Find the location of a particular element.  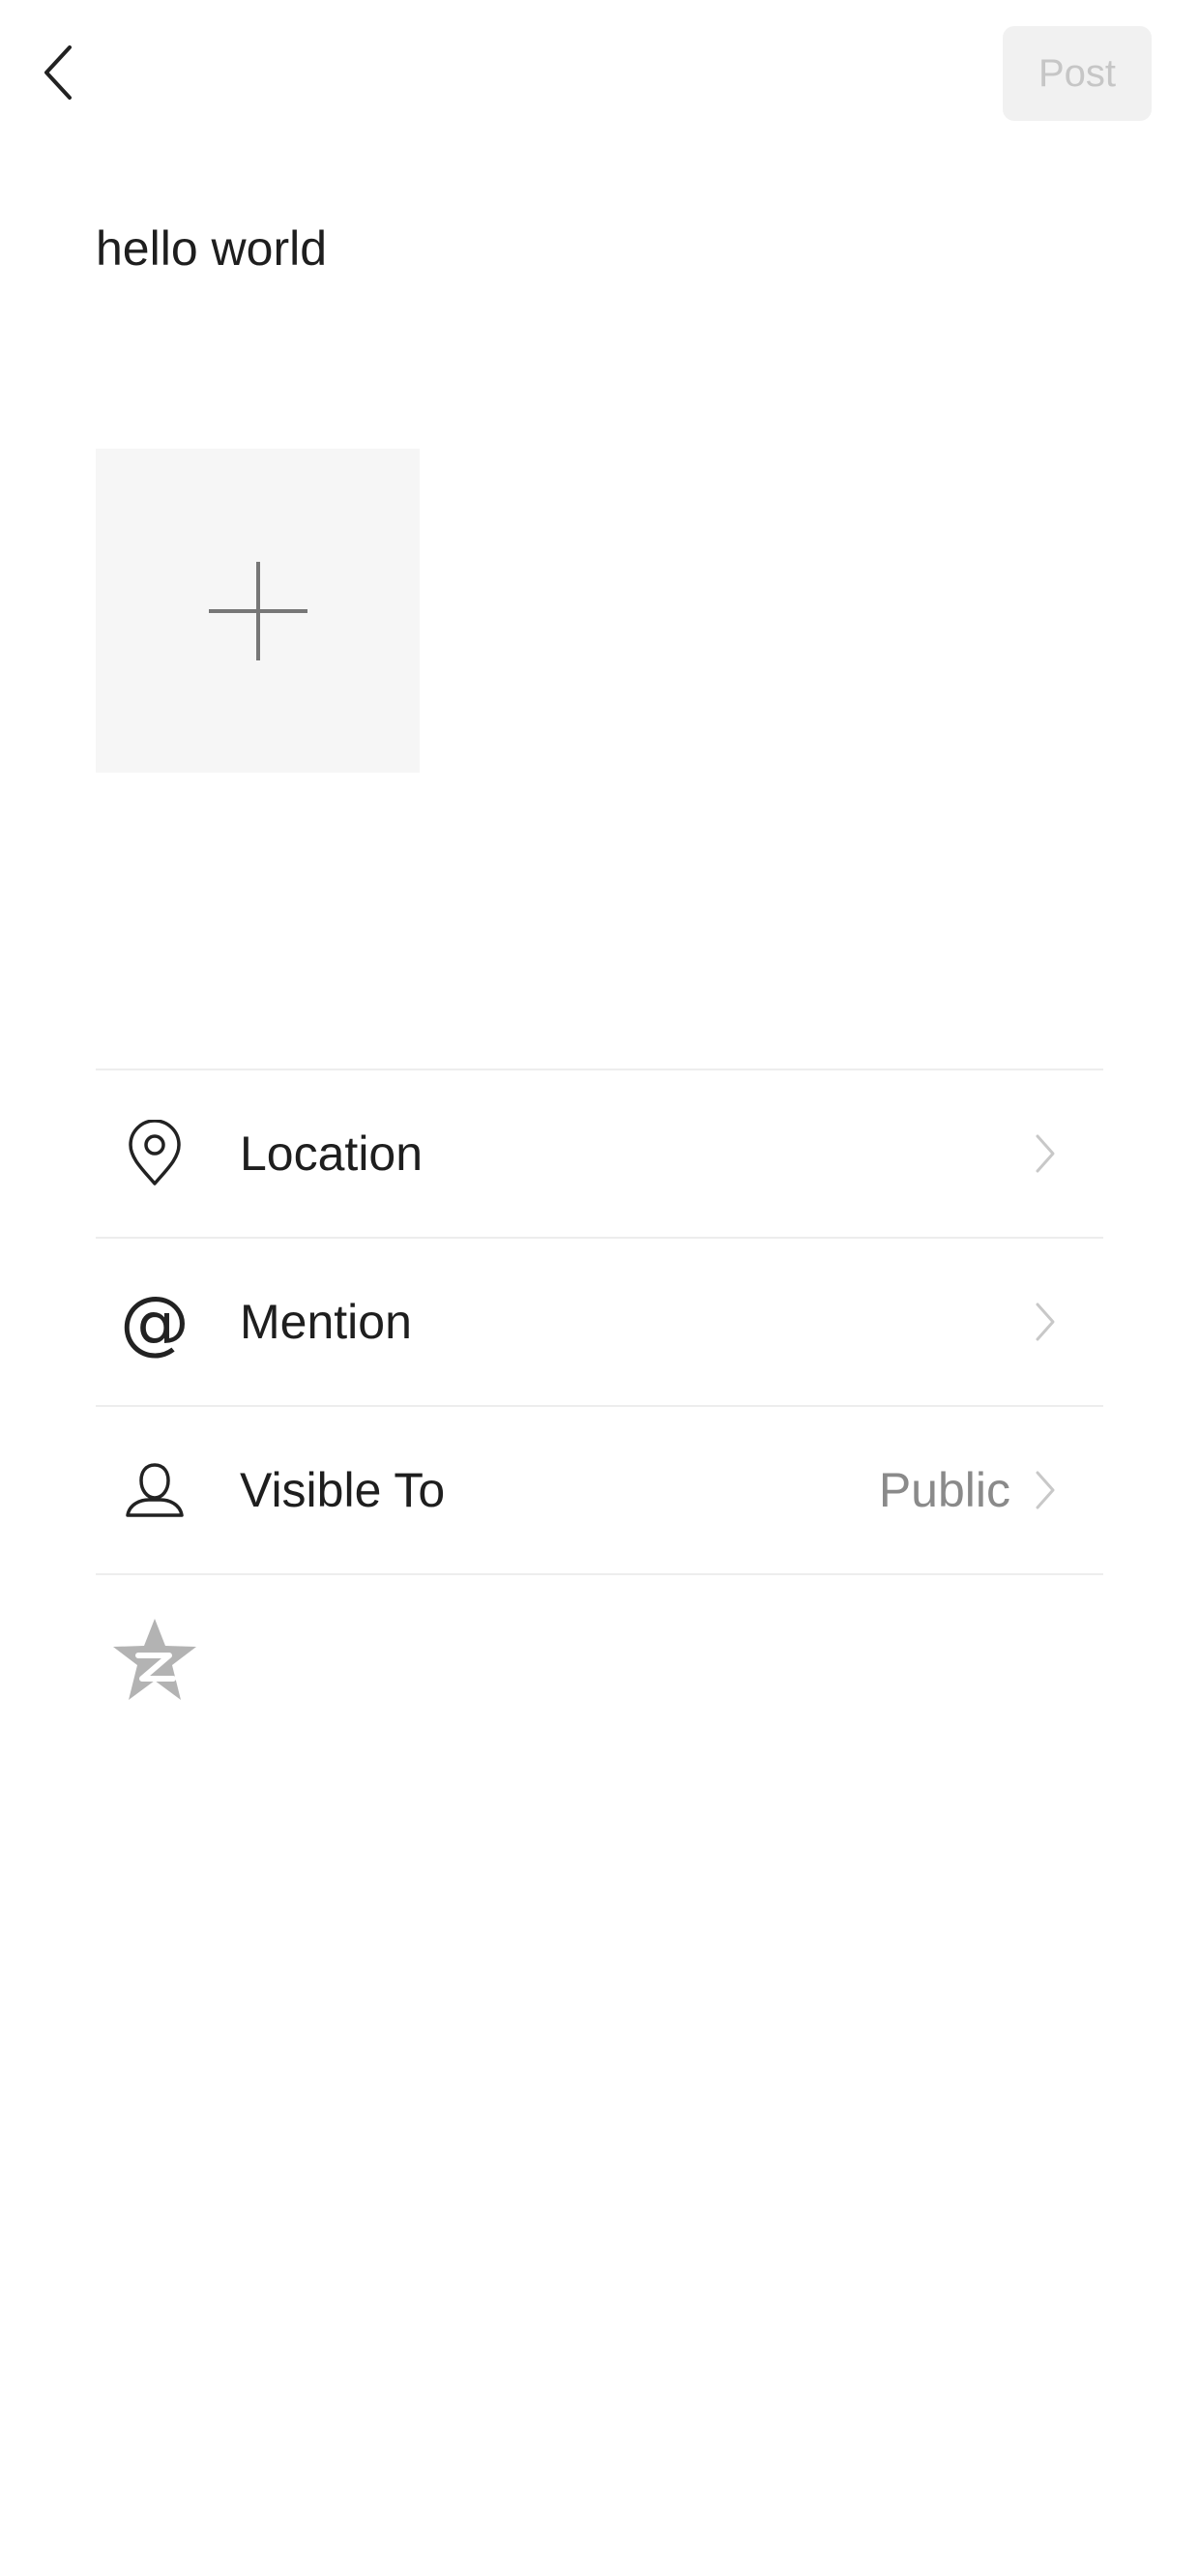

chevron-left-icon is located at coordinates (58, 72).